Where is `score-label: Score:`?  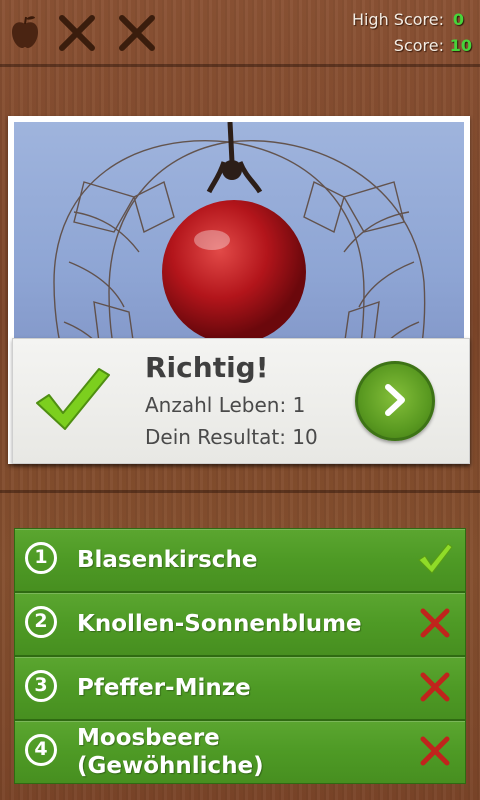 score-label: Score: is located at coordinates (418, 45).